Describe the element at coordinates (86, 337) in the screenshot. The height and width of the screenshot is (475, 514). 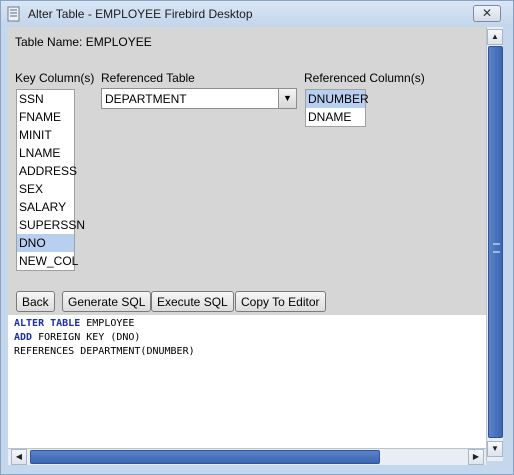
I see `sql-text: FOREIGN KEY (DNO)` at that location.